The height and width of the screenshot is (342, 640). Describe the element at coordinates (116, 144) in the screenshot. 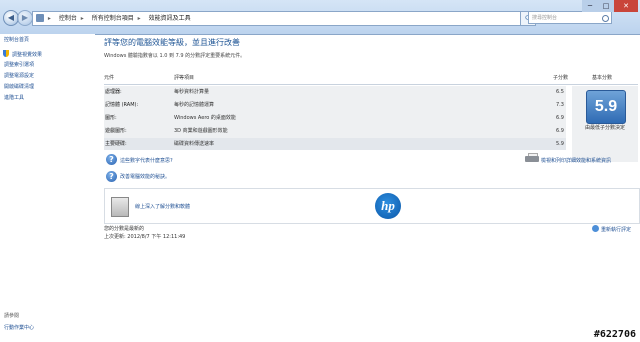

I see `component-label: 主要硬碟:` at that location.